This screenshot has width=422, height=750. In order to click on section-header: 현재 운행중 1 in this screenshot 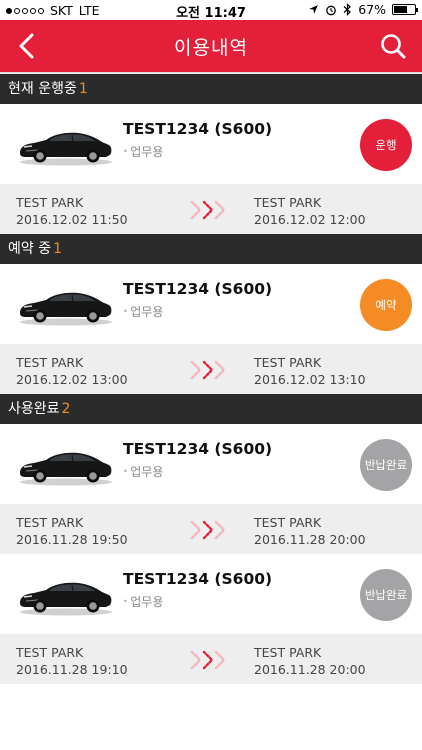, I will do `click(211, 89)`.